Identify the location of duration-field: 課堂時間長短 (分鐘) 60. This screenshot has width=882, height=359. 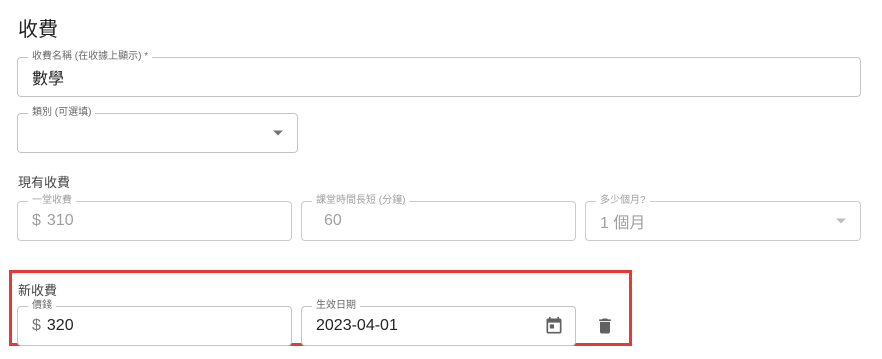
(438, 217).